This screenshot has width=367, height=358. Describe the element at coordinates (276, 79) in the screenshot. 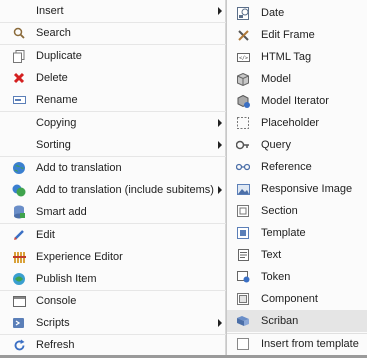

I see `submenu-item-label: Model` at that location.